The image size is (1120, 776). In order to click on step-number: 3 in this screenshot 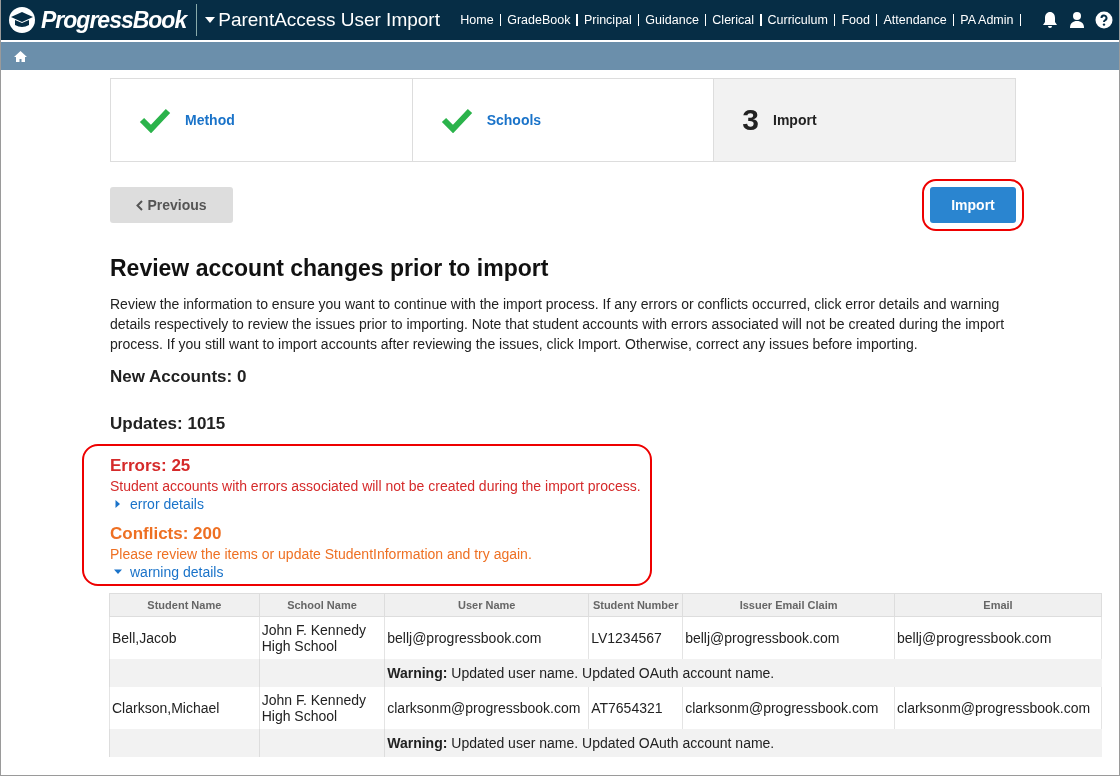, I will do `click(751, 120)`.